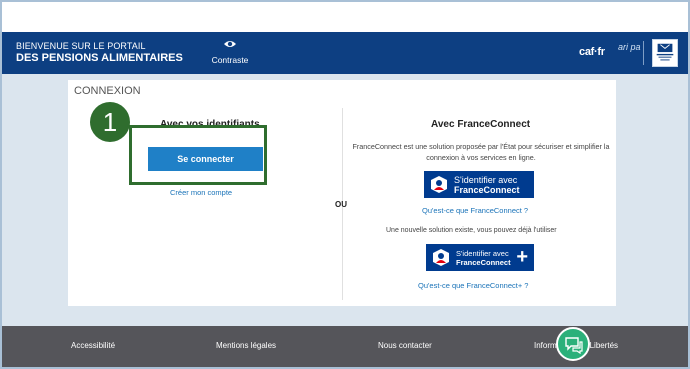 The image size is (690, 369). I want to click on portal-title: DES PENSIONS ALIMENTAIRES, so click(99, 58).